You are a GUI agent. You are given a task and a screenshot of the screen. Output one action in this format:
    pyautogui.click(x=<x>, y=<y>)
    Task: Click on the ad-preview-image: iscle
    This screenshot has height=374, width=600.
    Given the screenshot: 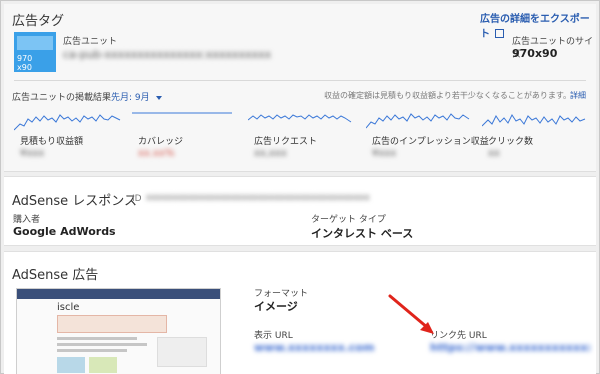 What is the action you would take?
    pyautogui.click(x=118, y=331)
    